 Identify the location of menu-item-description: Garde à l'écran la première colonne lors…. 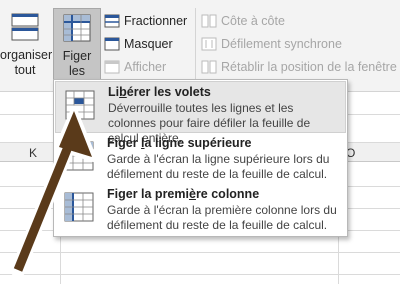
(222, 217).